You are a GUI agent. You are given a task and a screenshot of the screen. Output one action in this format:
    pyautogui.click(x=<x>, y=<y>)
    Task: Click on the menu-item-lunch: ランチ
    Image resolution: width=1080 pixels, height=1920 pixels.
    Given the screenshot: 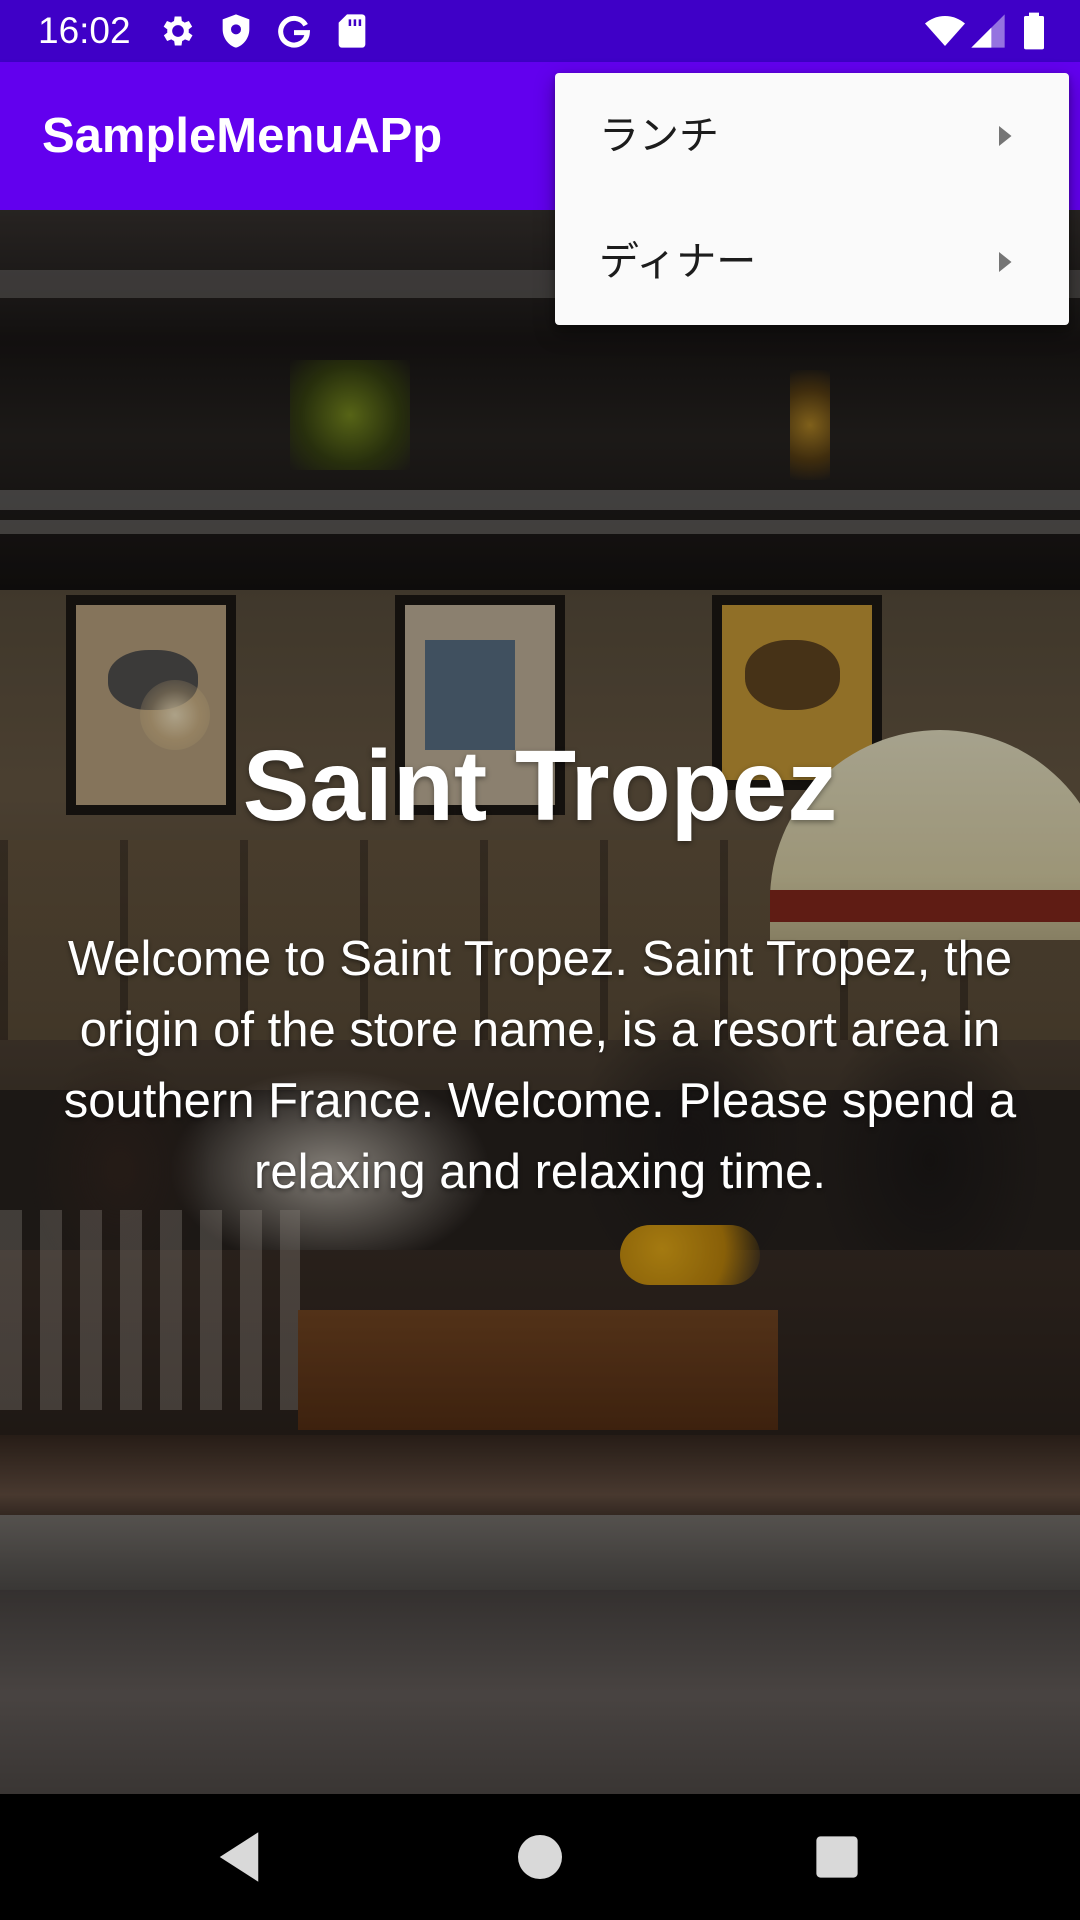 What is the action you would take?
    pyautogui.click(x=812, y=136)
    